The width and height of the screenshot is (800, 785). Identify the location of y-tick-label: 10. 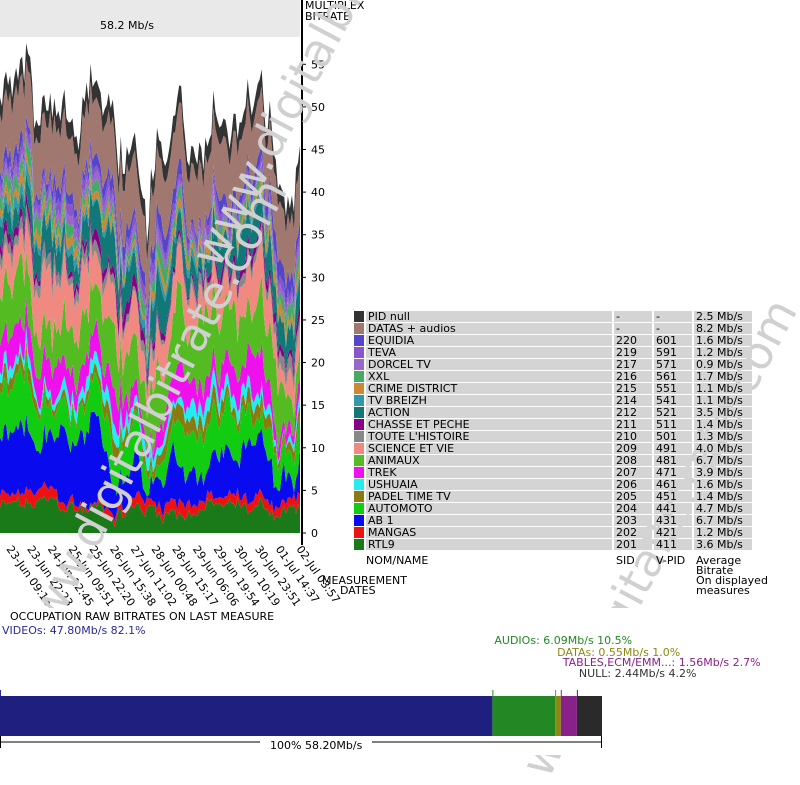
(318, 448).